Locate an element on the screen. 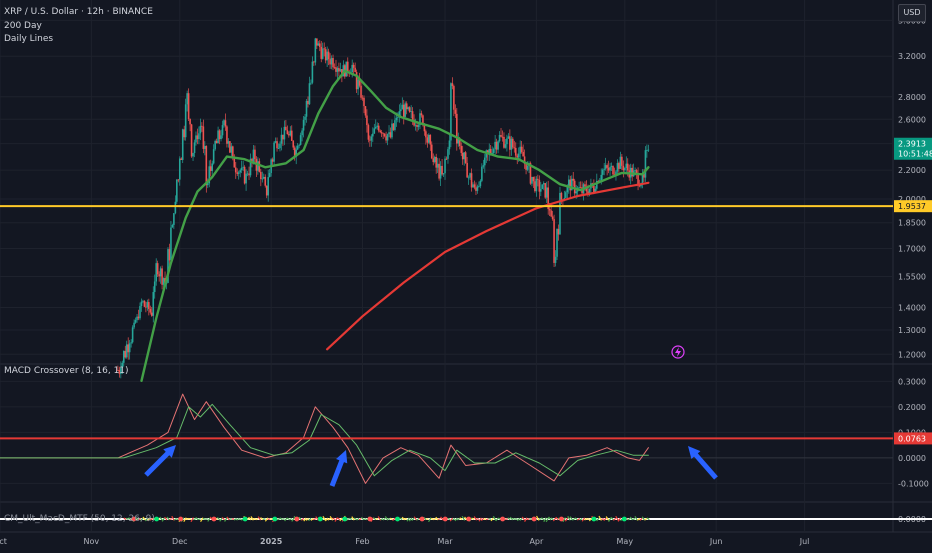  price-tick-label: 2.6000 is located at coordinates (912, 119).